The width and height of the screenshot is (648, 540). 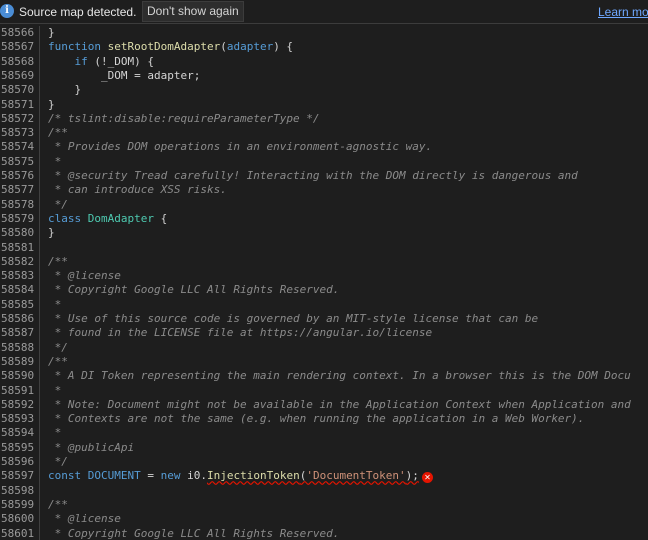 I want to click on error-squiggle: InjectionToken('DocumentToken');, so click(x=313, y=475).